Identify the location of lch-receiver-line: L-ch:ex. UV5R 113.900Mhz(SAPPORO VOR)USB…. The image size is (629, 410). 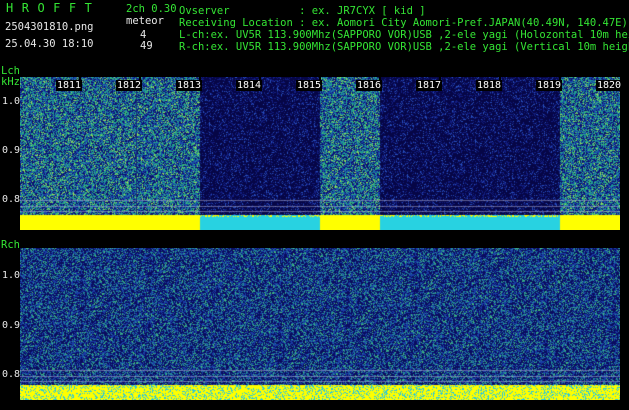
(404, 35).